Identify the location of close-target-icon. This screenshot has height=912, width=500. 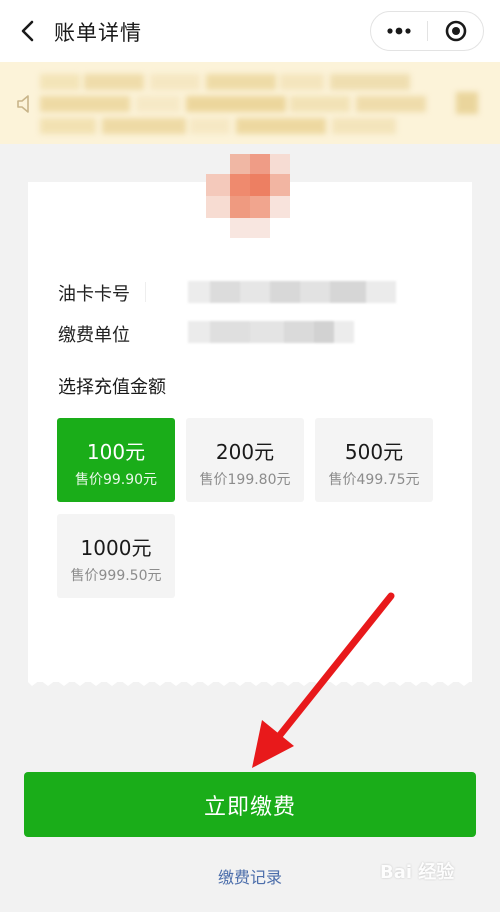
(455, 31).